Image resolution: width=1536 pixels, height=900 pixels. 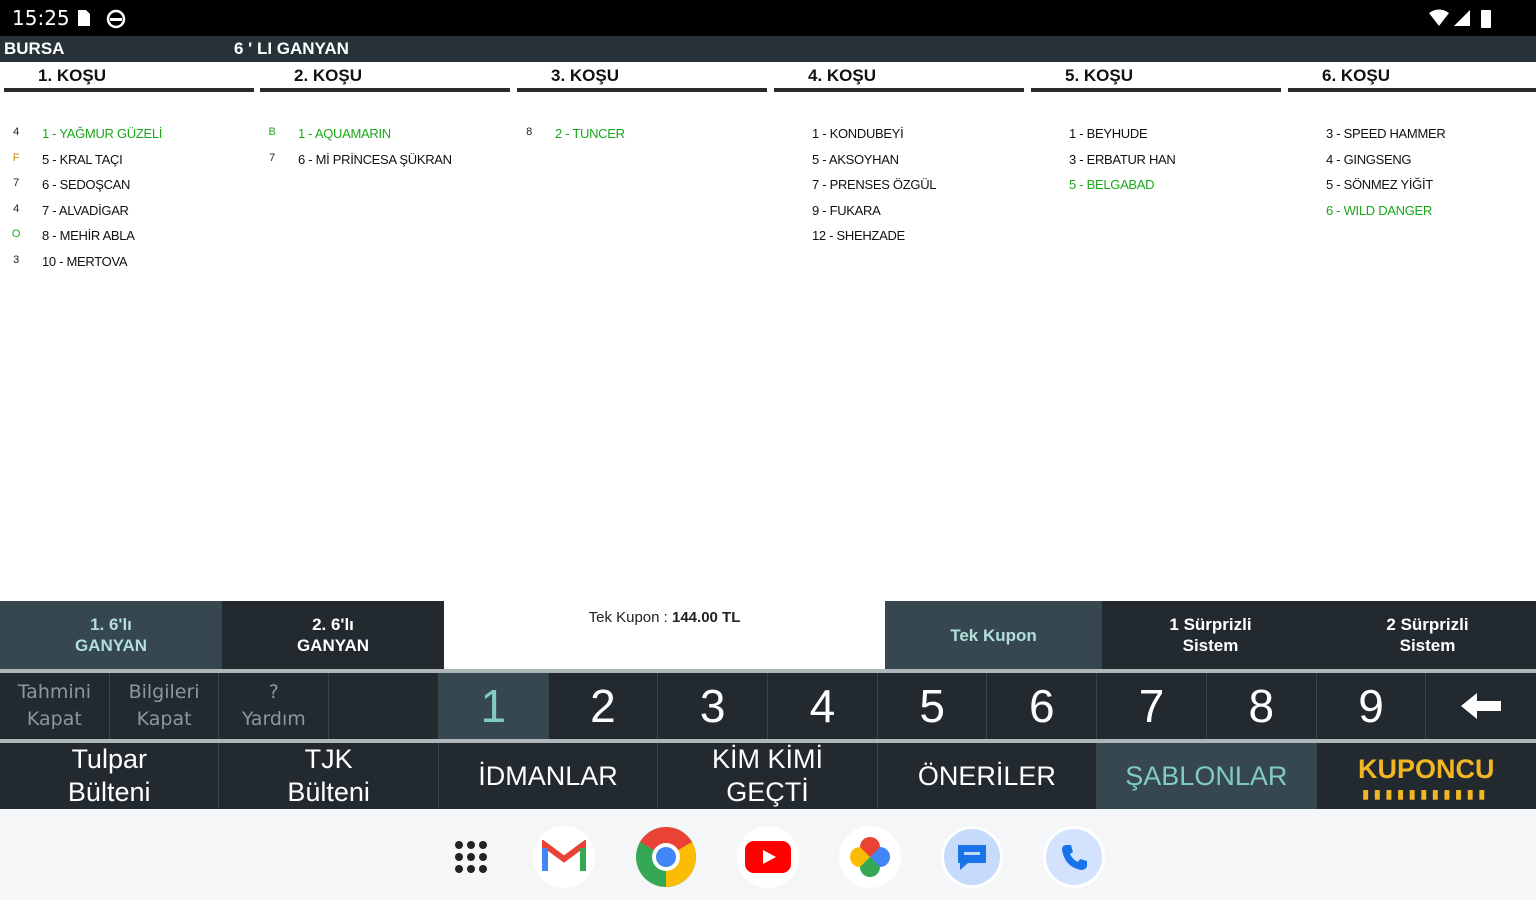 I want to click on nav-label: KUPONCU, so click(x=1426, y=768).